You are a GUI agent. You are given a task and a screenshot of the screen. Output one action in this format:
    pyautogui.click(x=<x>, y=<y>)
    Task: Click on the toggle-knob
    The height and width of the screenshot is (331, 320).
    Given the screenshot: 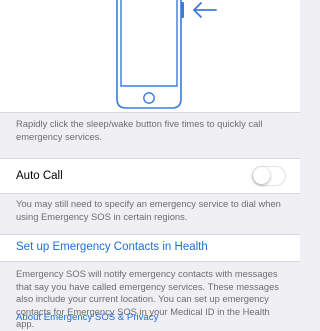 What is the action you would take?
    pyautogui.click(x=261, y=175)
    